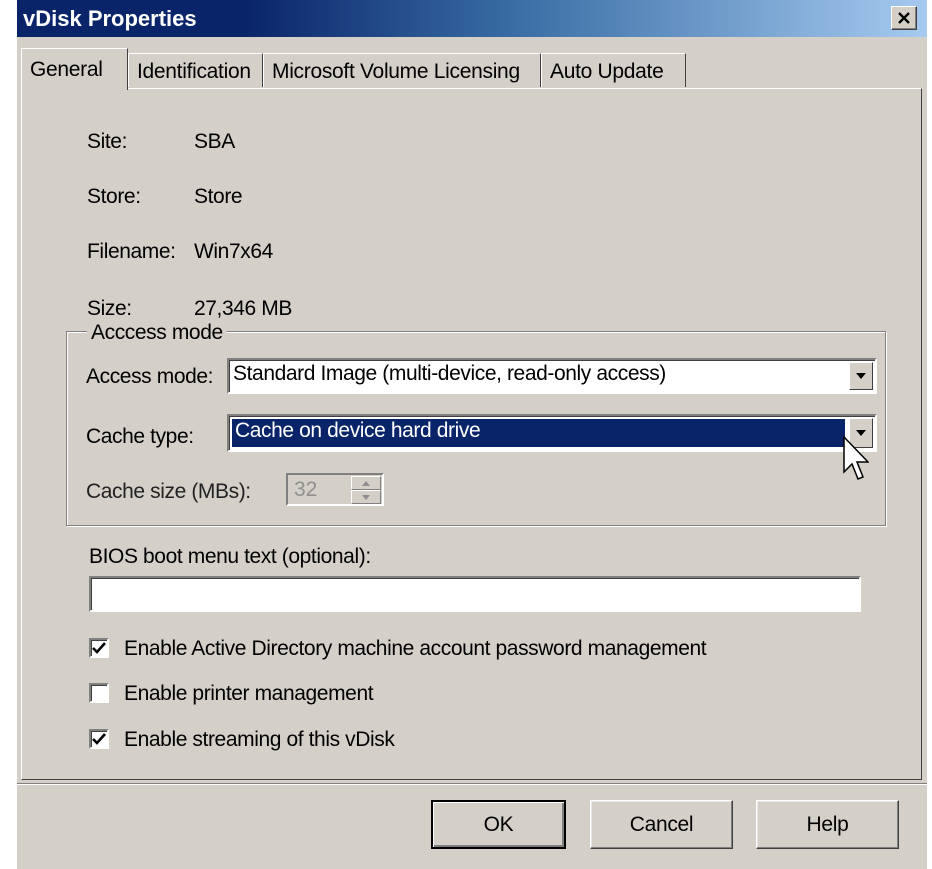 This screenshot has width=932, height=869. I want to click on size-value: 27,346 MB, so click(243, 308).